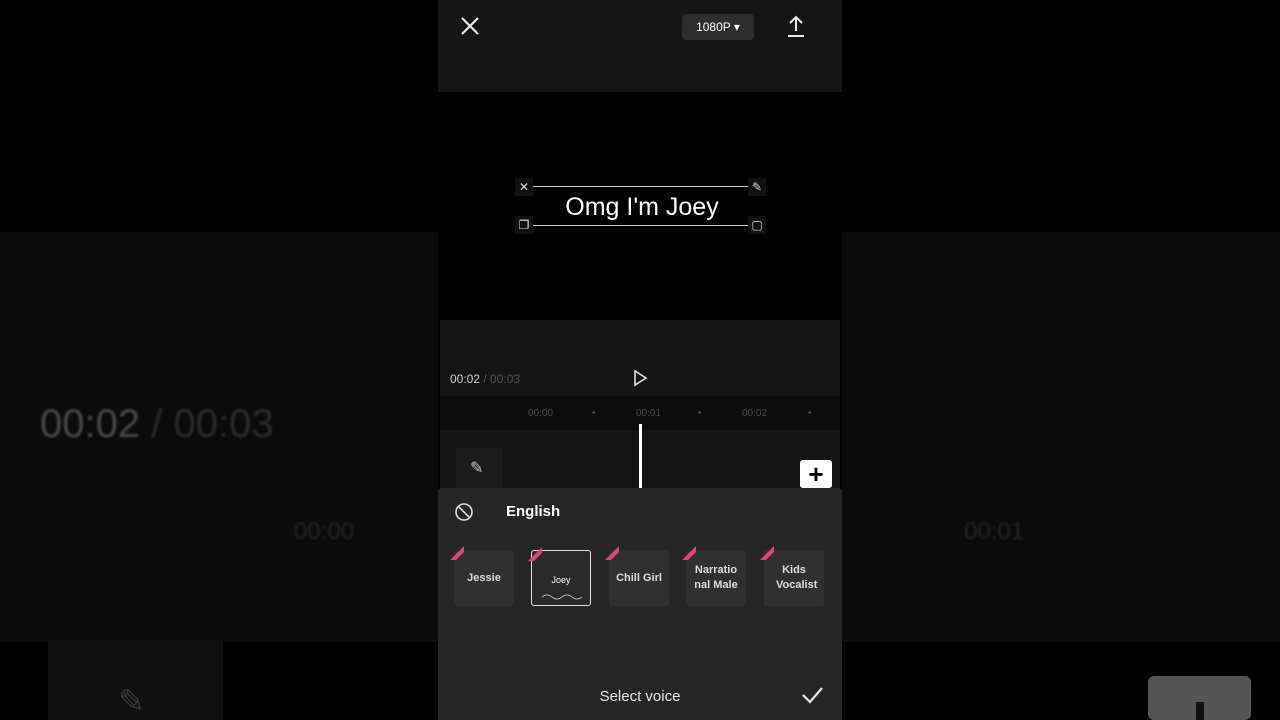 This screenshot has width=1280, height=720. Describe the element at coordinates (324, 531) in the screenshot. I see `background-tick-left: 00:00` at that location.